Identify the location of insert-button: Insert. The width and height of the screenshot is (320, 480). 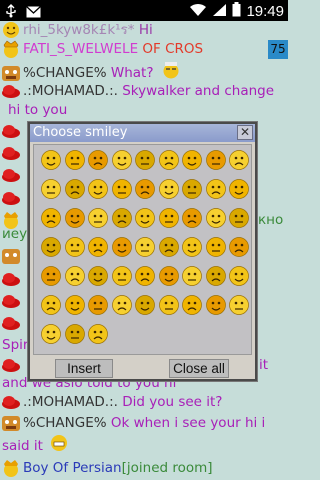
(84, 368).